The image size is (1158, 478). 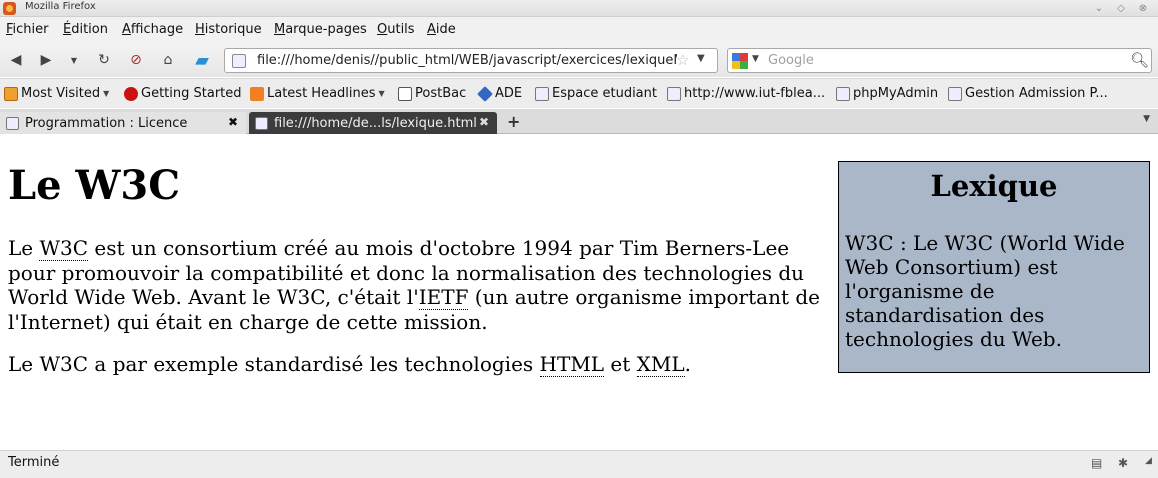 What do you see at coordinates (104, 60) in the screenshot?
I see `reload-icon: ↻` at bounding box center [104, 60].